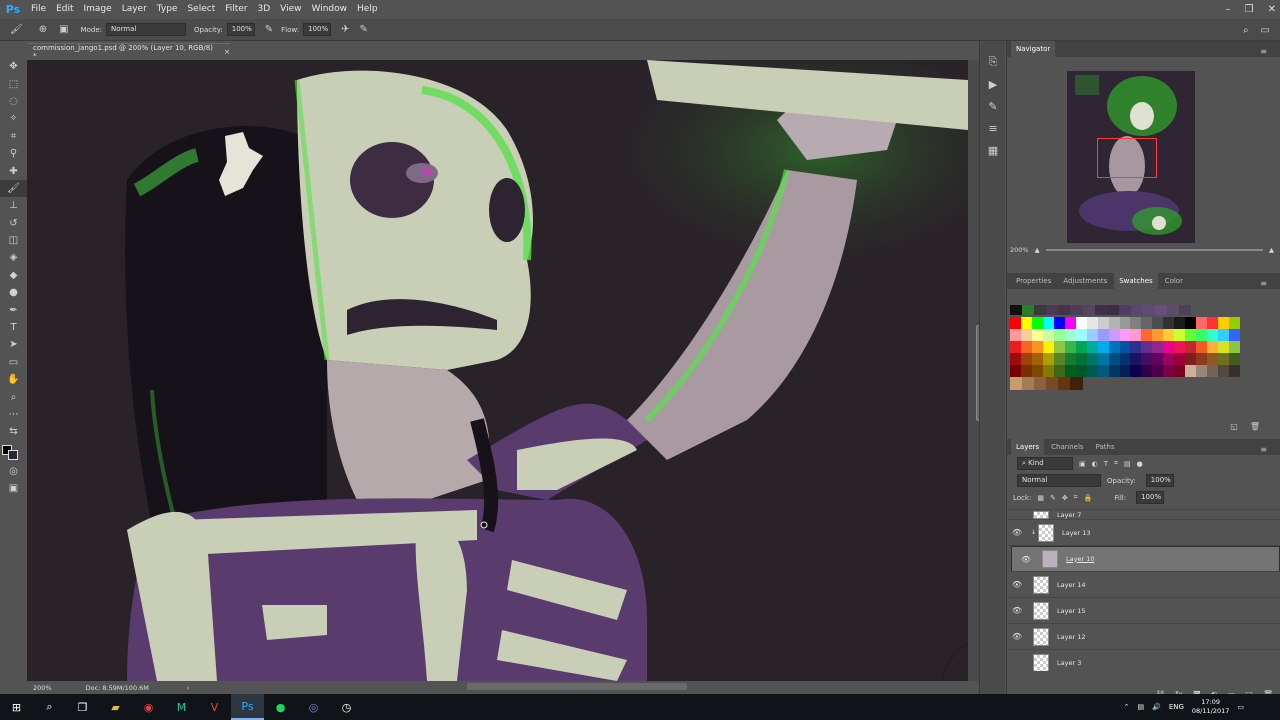 Image resolution: width=1280 pixels, height=720 pixels. Describe the element at coordinates (975, 370) in the screenshot. I see `vertical-scrollbar` at that location.